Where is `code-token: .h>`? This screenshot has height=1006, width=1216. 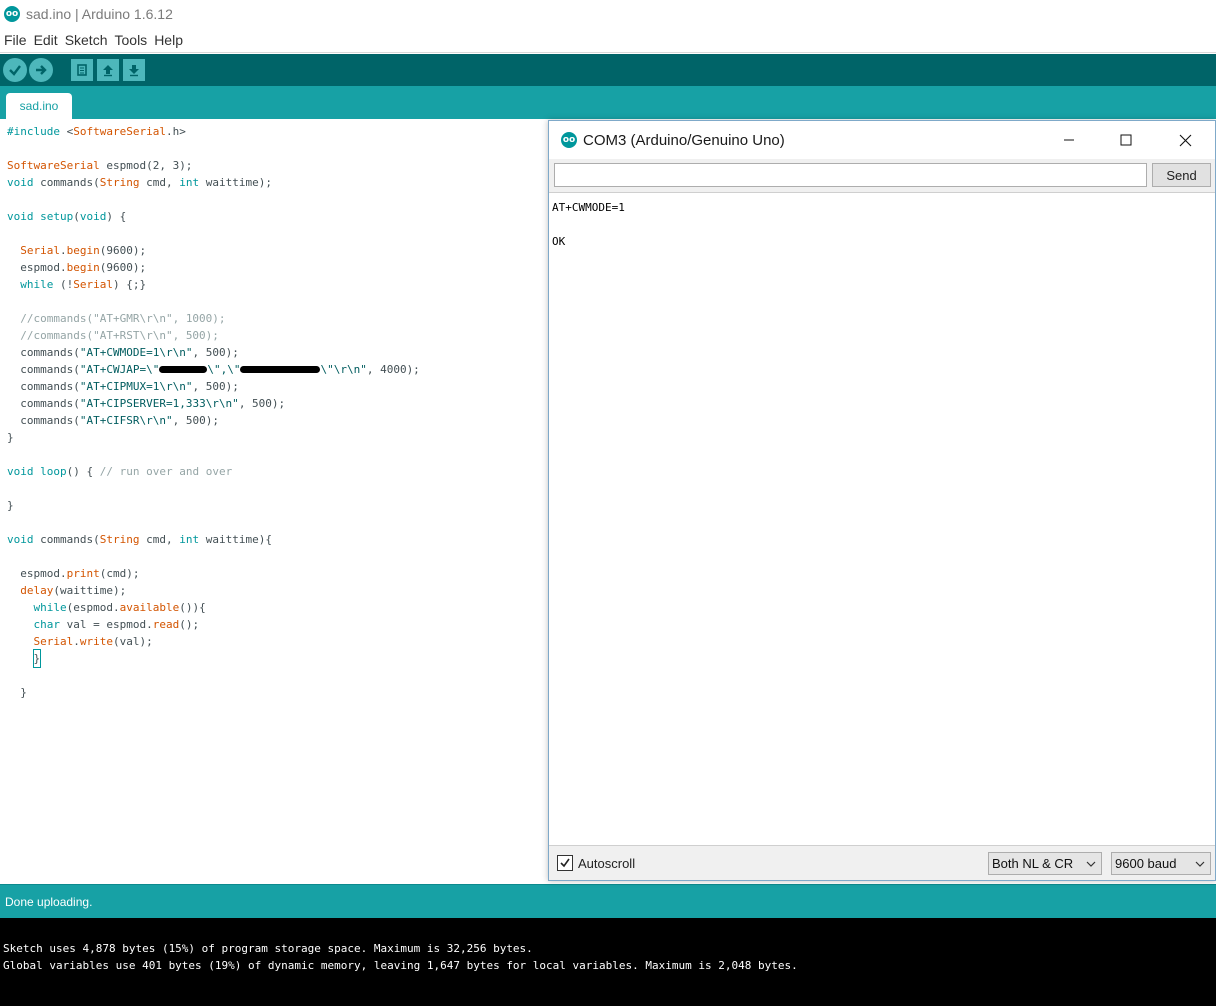
code-token: .h> is located at coordinates (175, 131).